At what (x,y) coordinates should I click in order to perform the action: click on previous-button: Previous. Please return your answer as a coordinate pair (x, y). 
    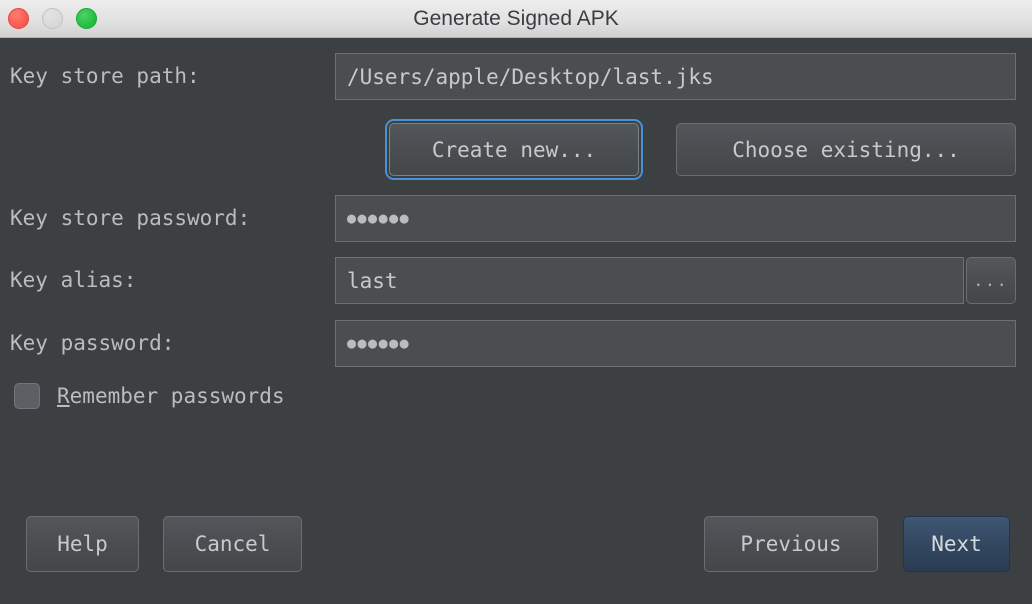
    Looking at the image, I should click on (791, 544).